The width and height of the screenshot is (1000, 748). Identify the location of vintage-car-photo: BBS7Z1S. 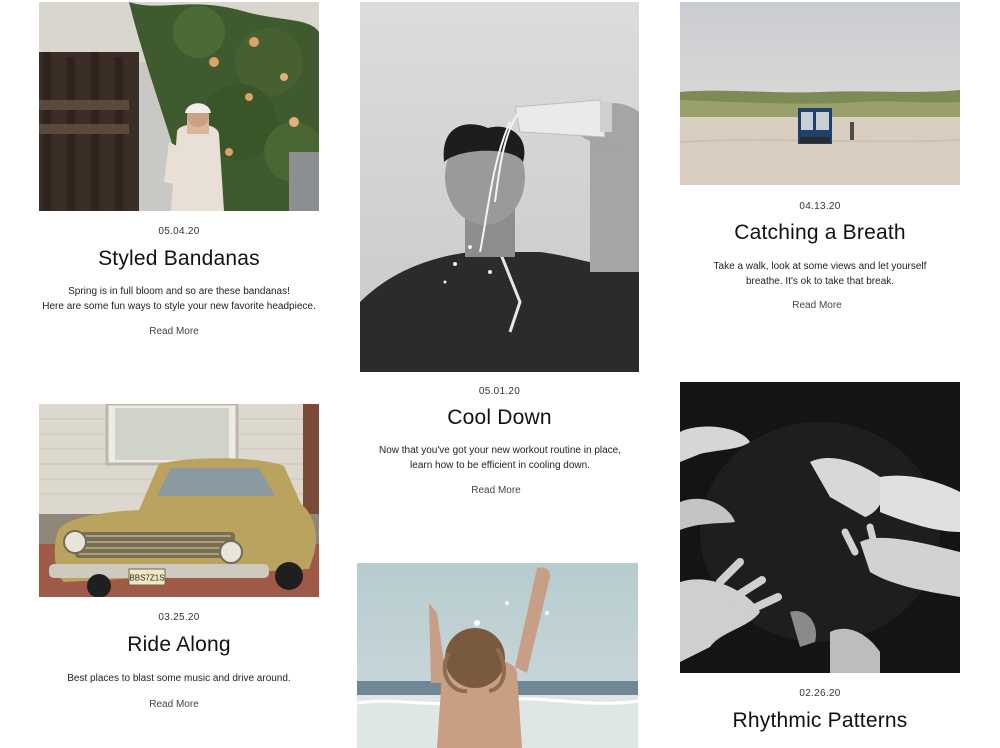
(179, 500).